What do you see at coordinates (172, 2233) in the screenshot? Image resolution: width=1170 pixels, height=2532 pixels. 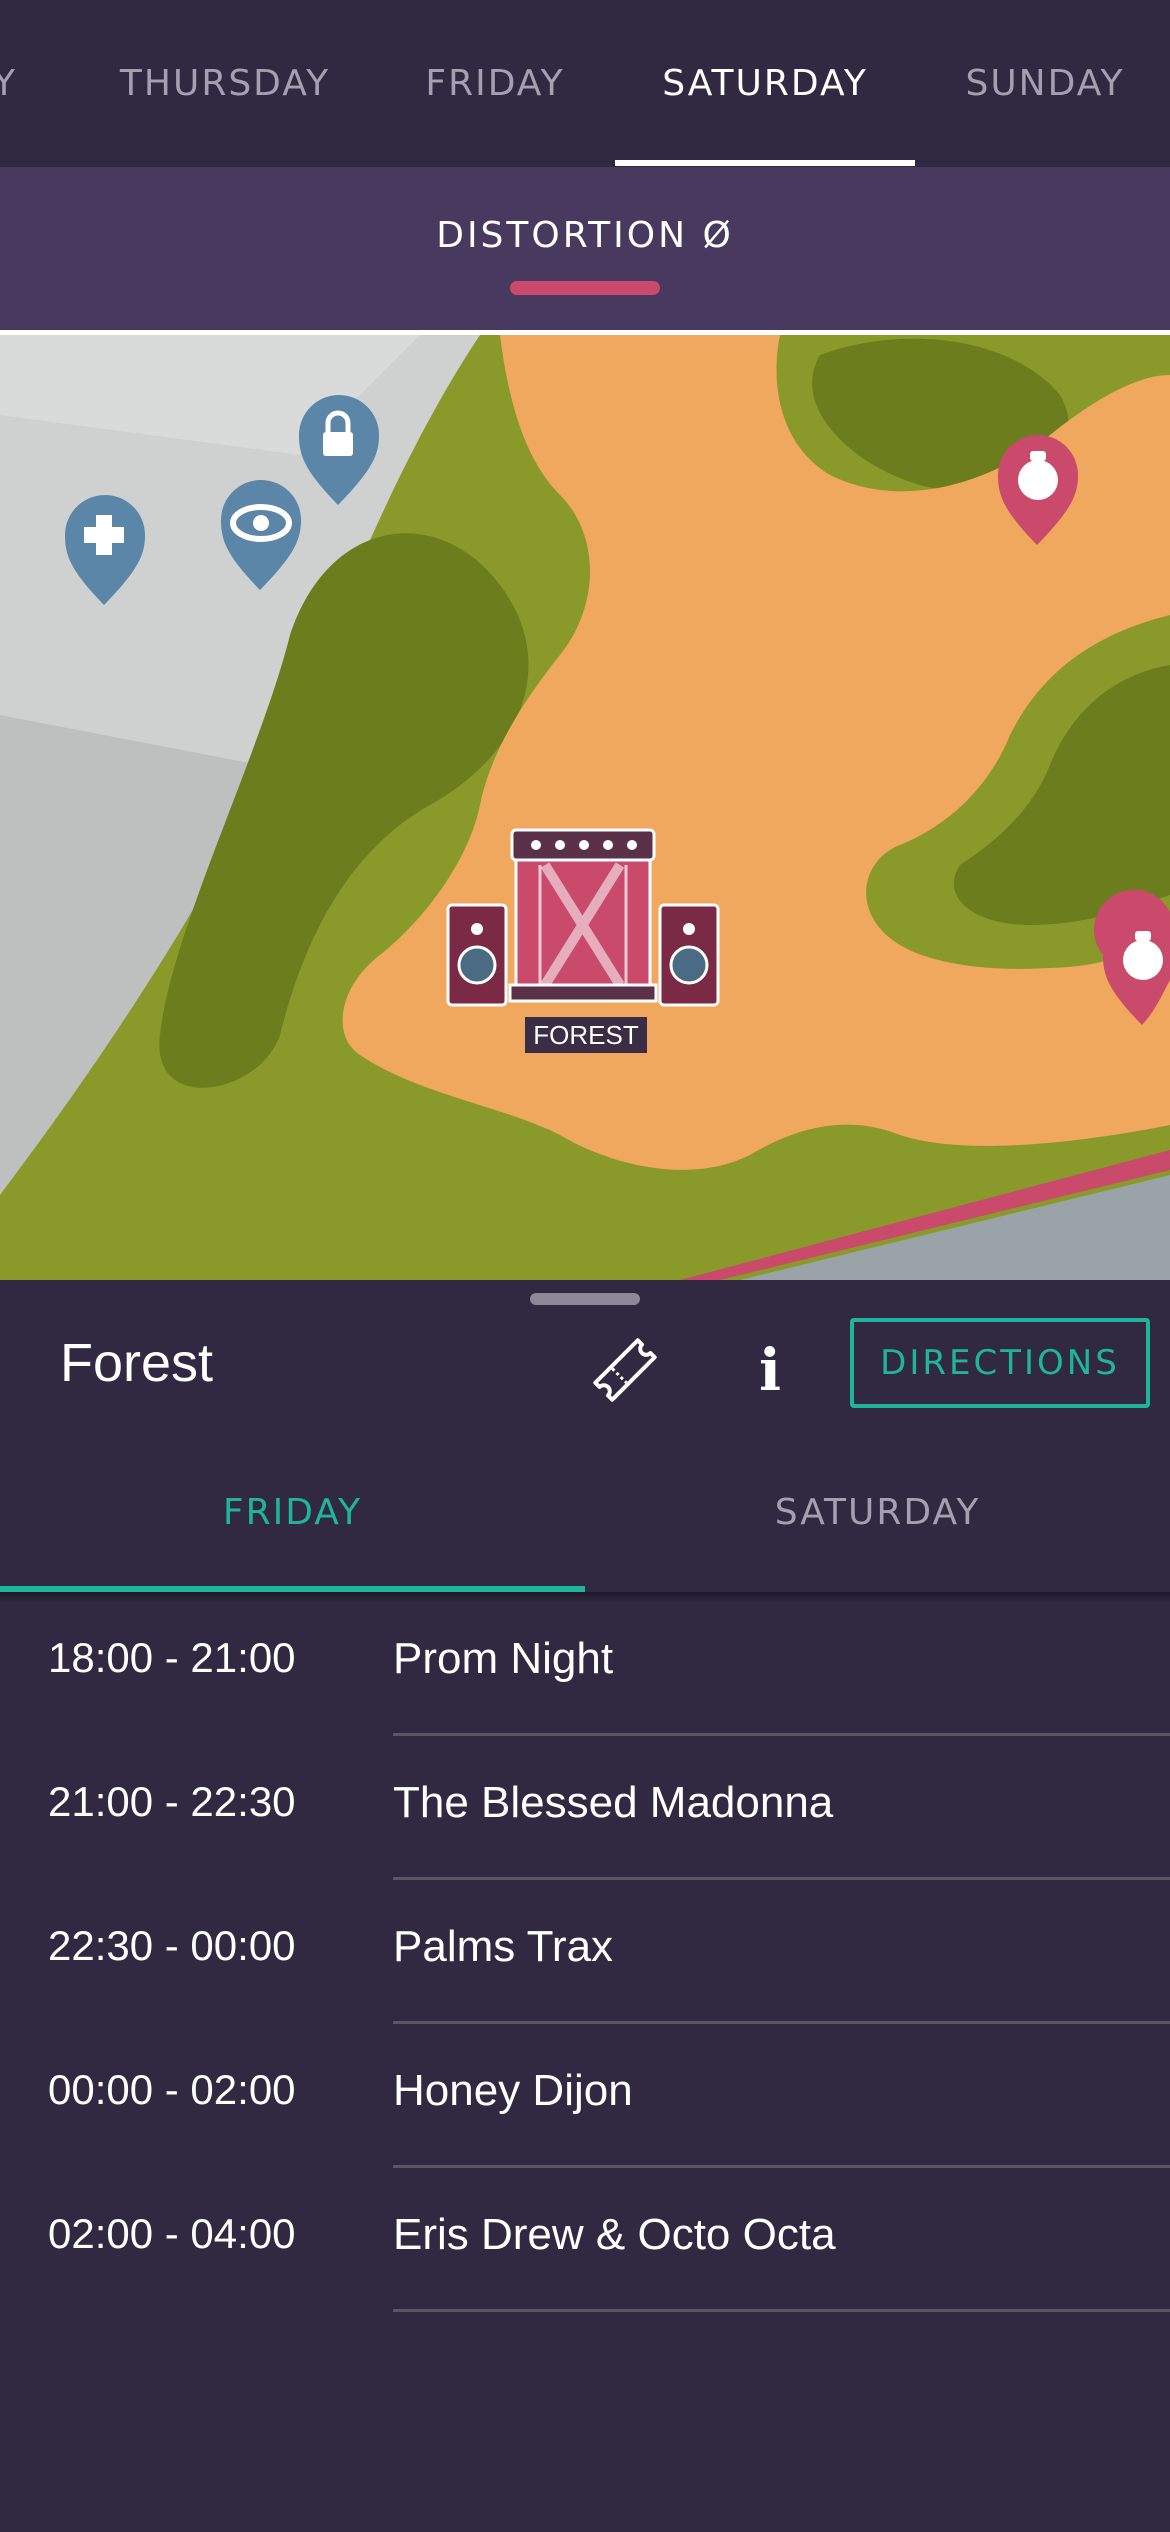 I see `set-time: 02:00 - 04:00` at bounding box center [172, 2233].